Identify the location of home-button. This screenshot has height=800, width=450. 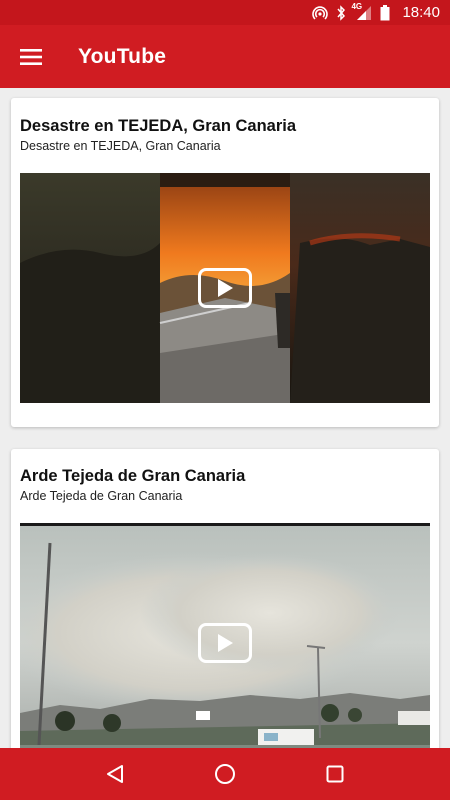
(225, 774).